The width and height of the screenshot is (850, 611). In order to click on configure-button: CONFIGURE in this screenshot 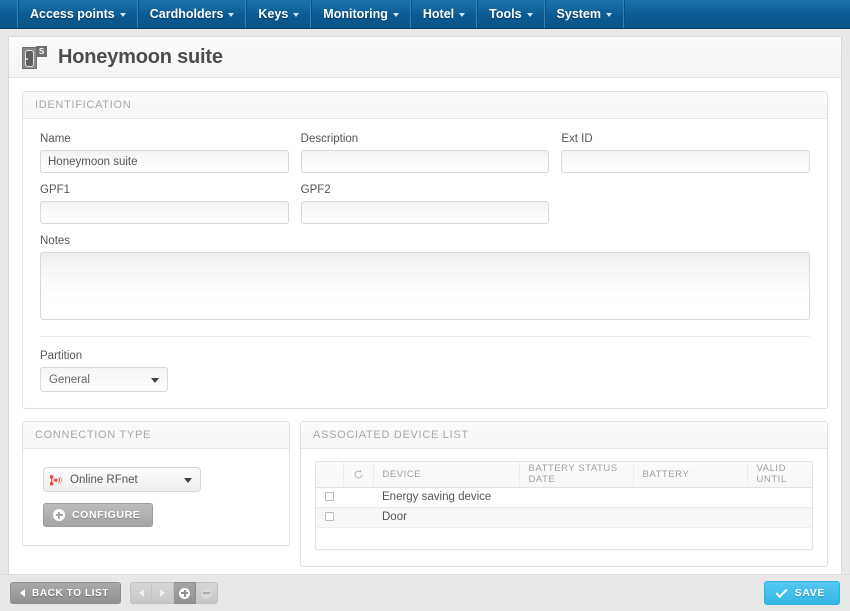, I will do `click(98, 515)`.